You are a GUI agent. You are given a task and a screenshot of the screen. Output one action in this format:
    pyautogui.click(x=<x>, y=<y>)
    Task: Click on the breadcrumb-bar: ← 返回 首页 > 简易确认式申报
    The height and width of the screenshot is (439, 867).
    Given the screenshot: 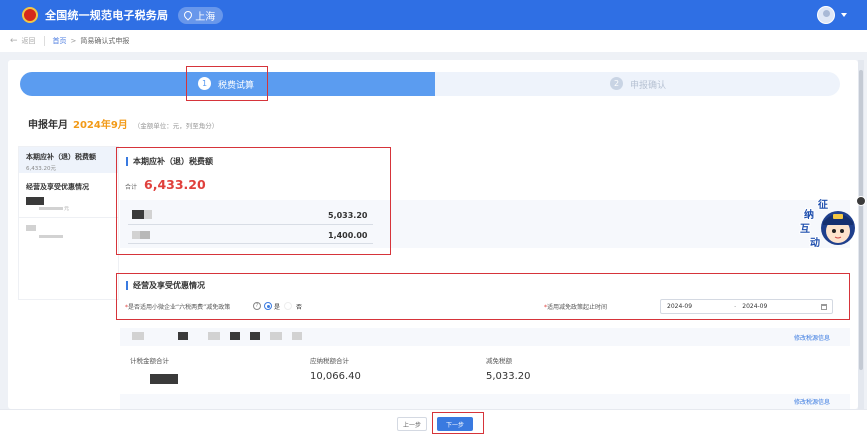 What is the action you would take?
    pyautogui.click(x=433, y=41)
    